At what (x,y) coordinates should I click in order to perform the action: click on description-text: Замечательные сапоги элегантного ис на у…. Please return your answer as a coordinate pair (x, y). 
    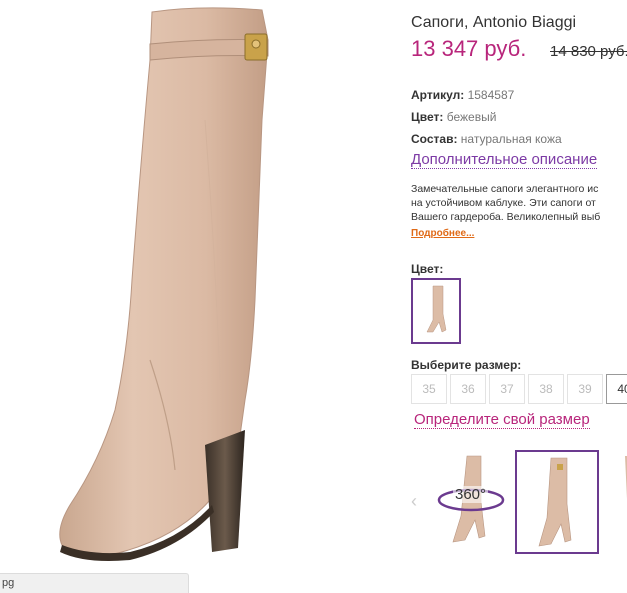
    Looking at the image, I should click on (519, 203).